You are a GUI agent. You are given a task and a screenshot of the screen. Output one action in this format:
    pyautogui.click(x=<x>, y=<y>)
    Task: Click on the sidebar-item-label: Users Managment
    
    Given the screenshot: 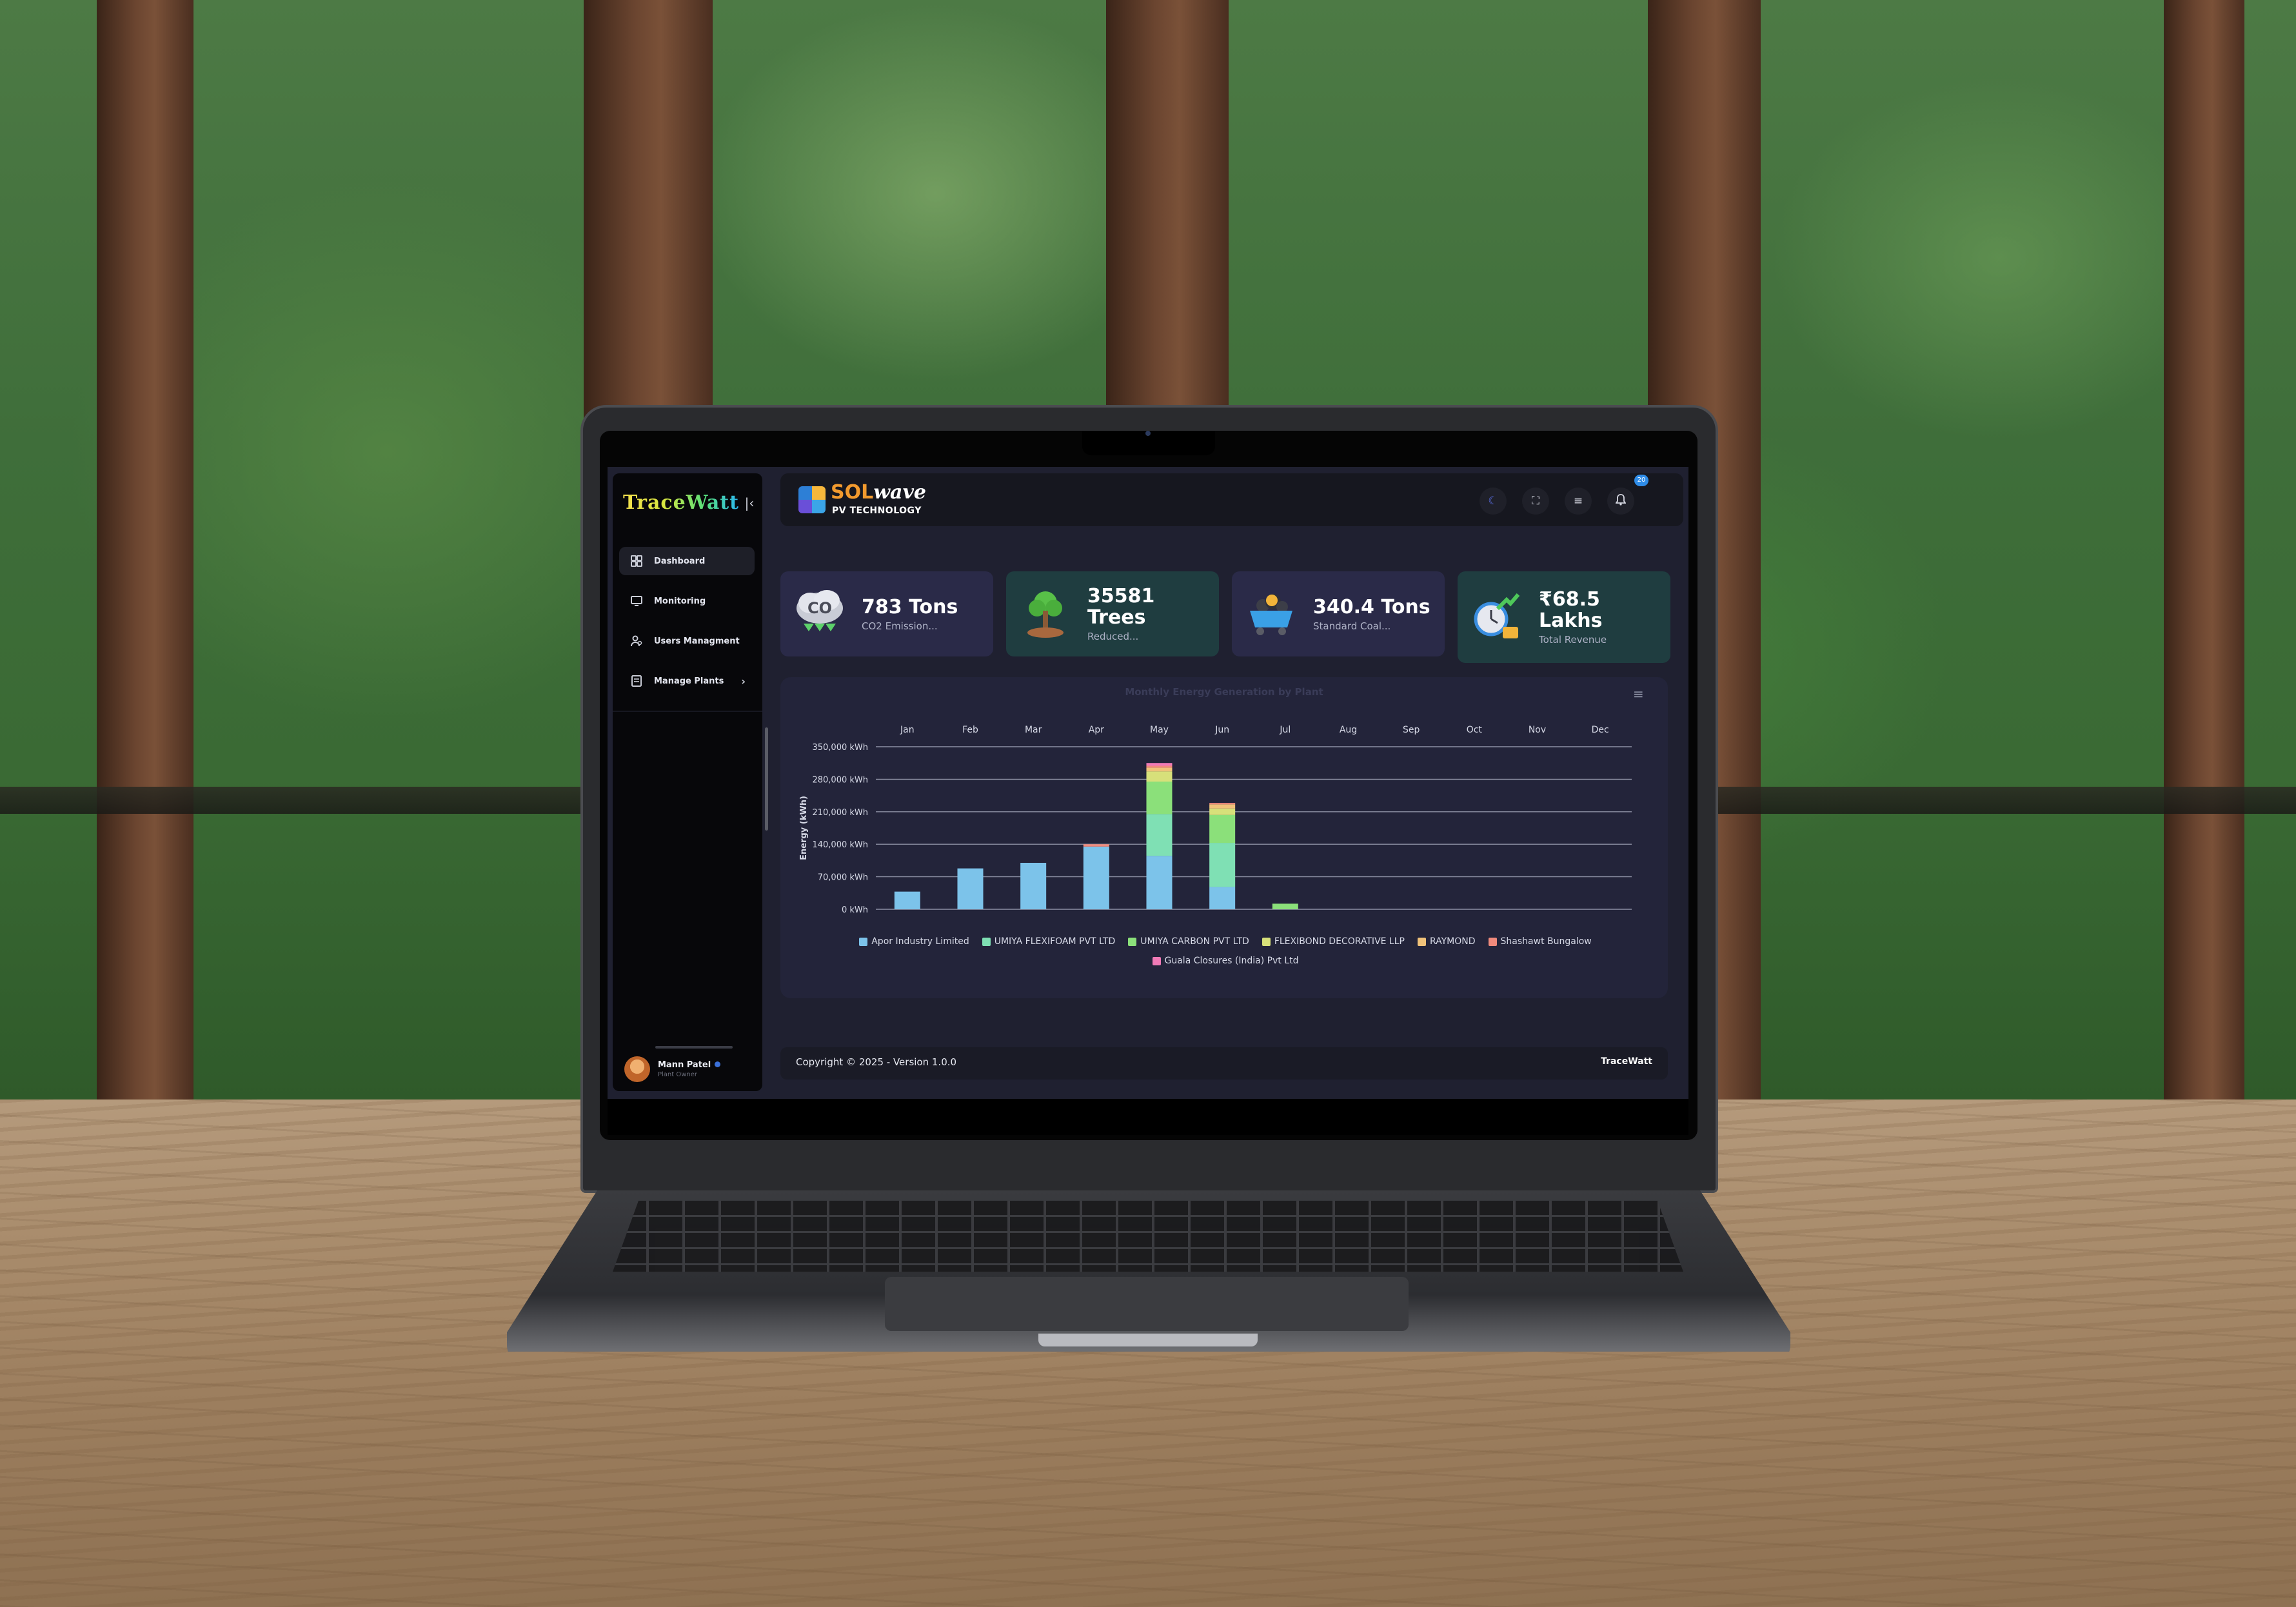 What is the action you would take?
    pyautogui.click(x=697, y=641)
    